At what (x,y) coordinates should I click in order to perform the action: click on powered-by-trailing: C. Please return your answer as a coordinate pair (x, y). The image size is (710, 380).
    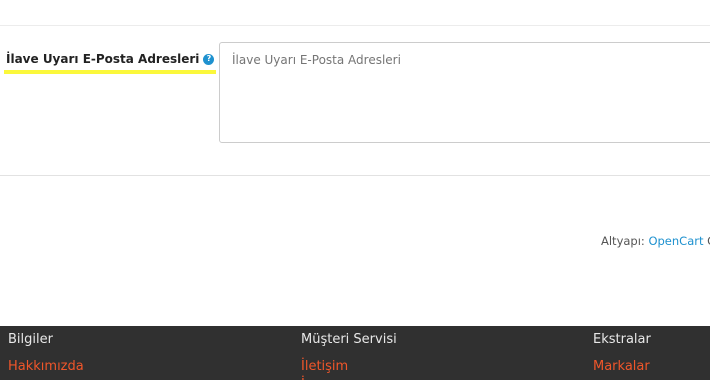
    Looking at the image, I should click on (706, 241).